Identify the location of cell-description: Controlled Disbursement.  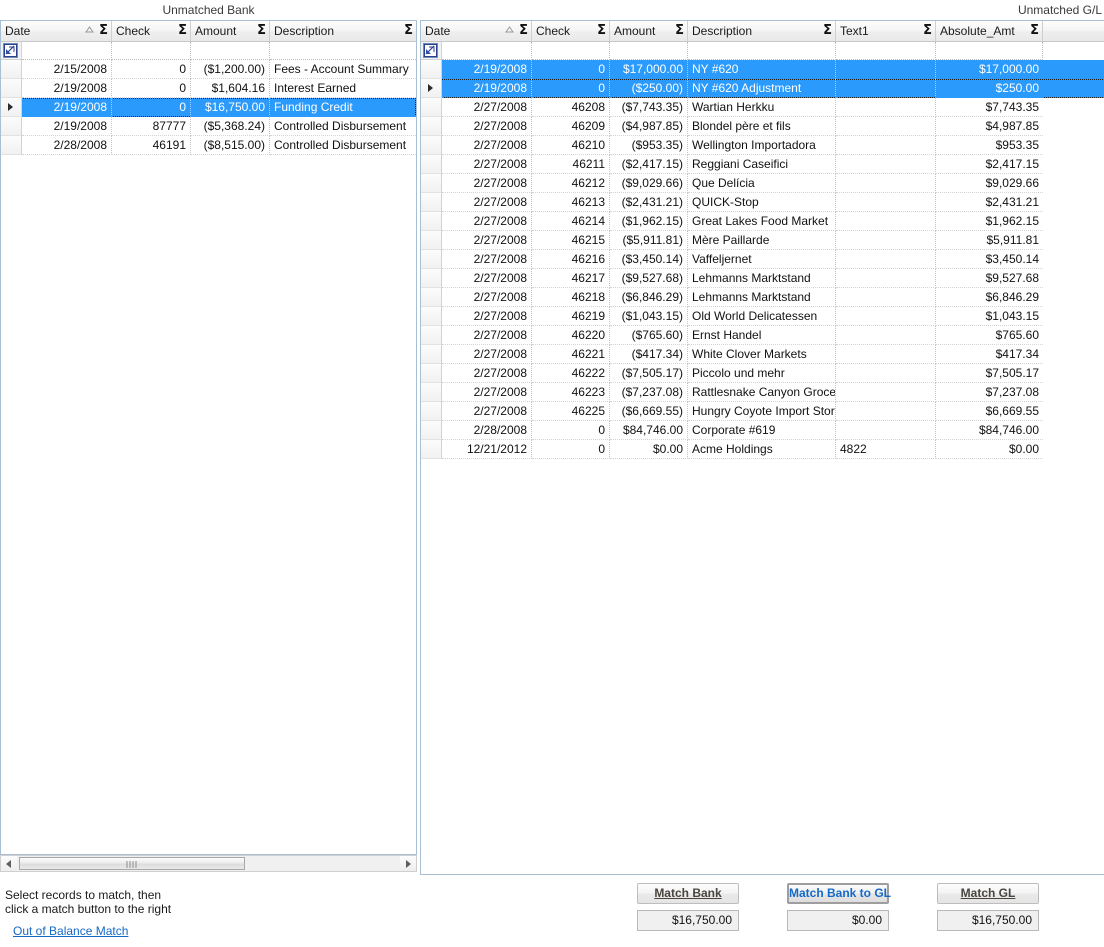
(343, 145).